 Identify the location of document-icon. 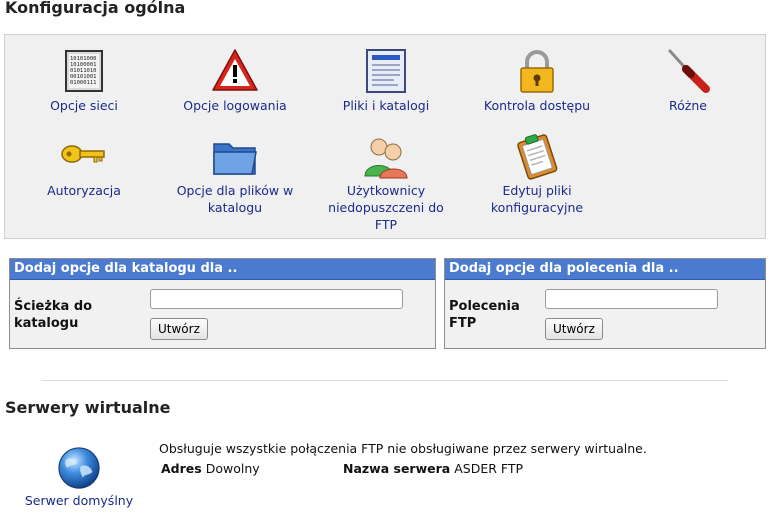
(386, 71).